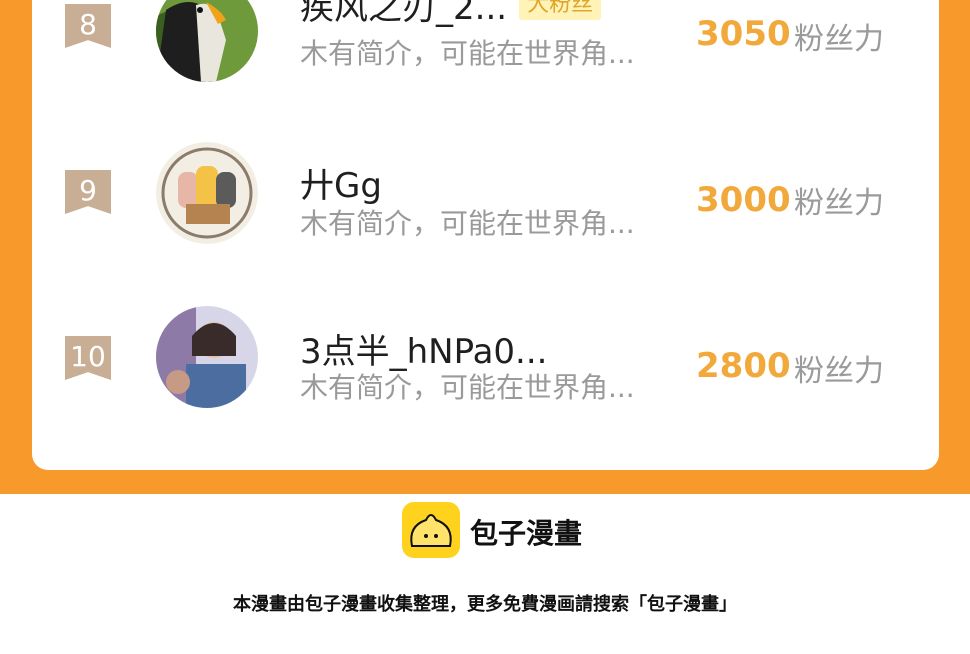 The width and height of the screenshot is (970, 654). Describe the element at coordinates (743, 200) in the screenshot. I see `fan-score: 3000` at that location.